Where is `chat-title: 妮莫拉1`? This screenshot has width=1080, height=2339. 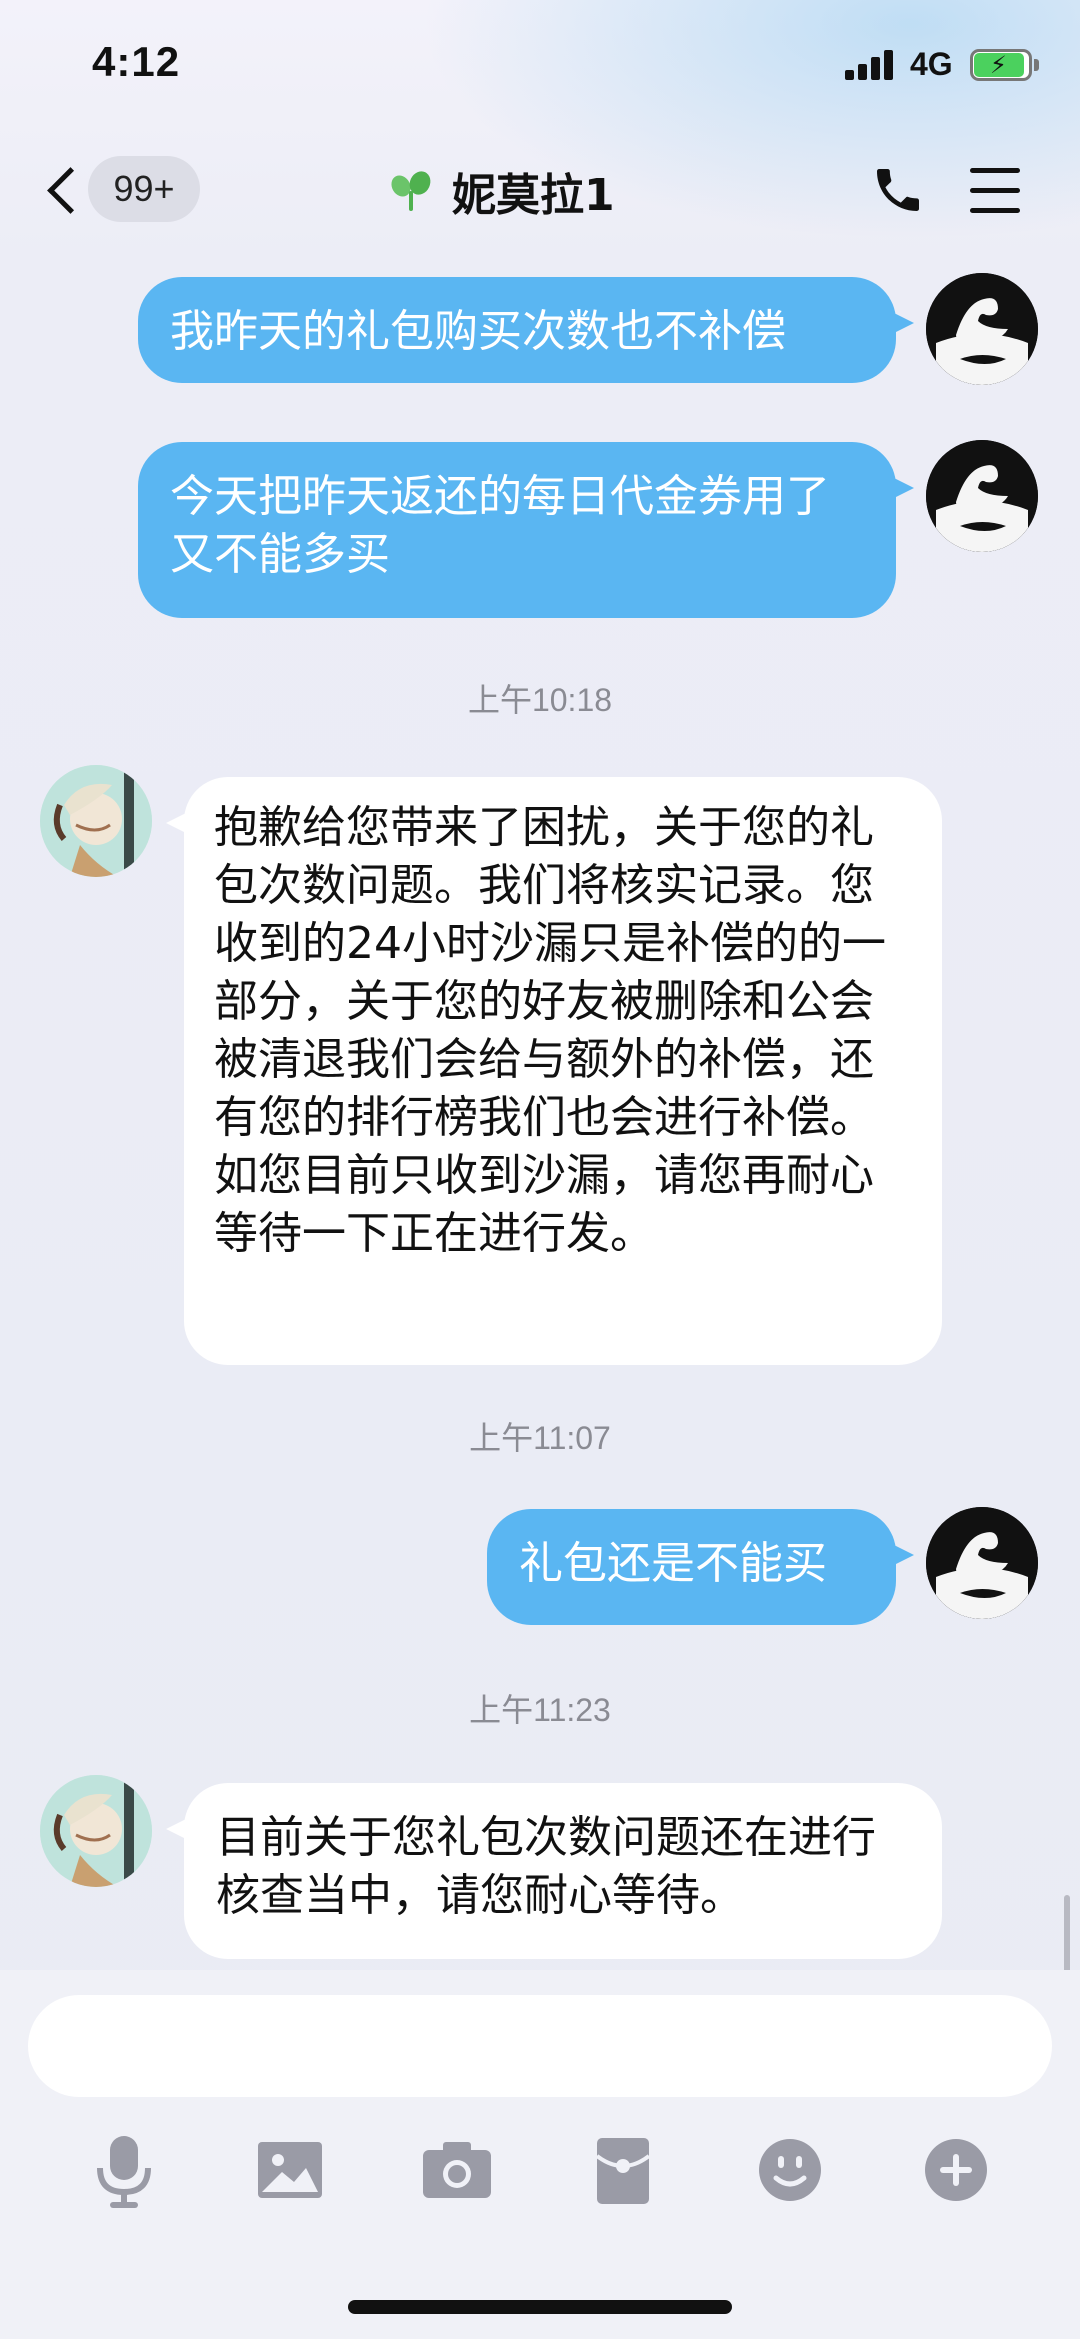 chat-title: 妮莫拉1 is located at coordinates (533, 195).